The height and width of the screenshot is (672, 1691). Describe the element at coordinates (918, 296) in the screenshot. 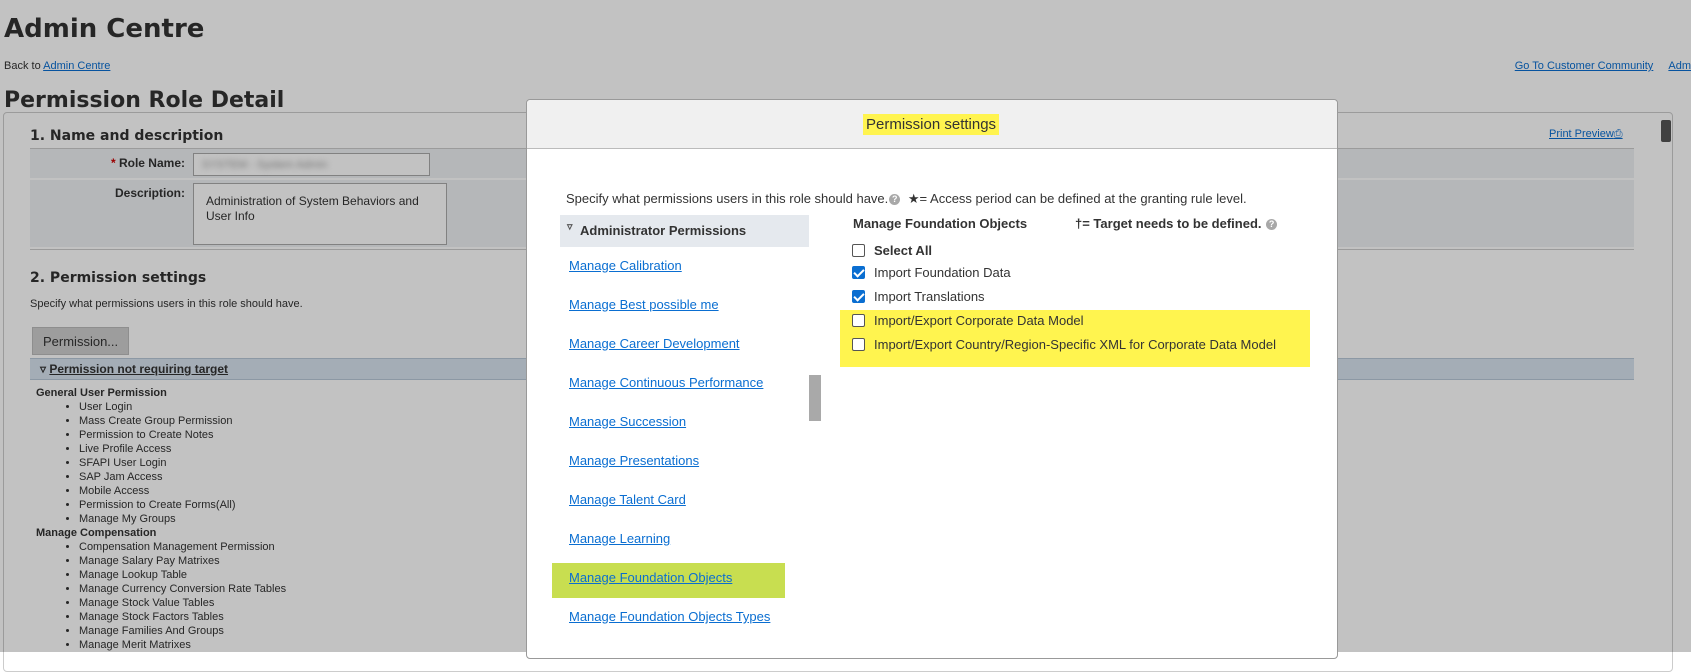

I see `permission-checkbox-row: Import Translations` at that location.